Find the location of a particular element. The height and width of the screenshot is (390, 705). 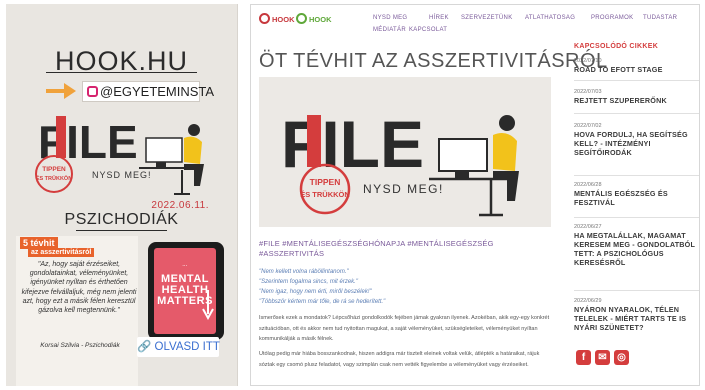

mail-icon: ✉ is located at coordinates (602, 357).